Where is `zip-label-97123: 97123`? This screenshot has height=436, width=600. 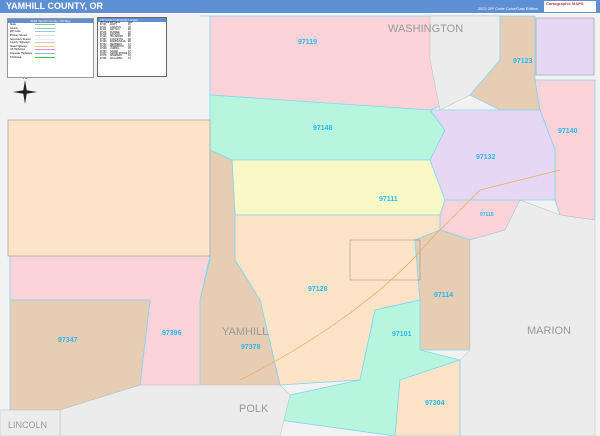 zip-label-97123: 97123 is located at coordinates (523, 61).